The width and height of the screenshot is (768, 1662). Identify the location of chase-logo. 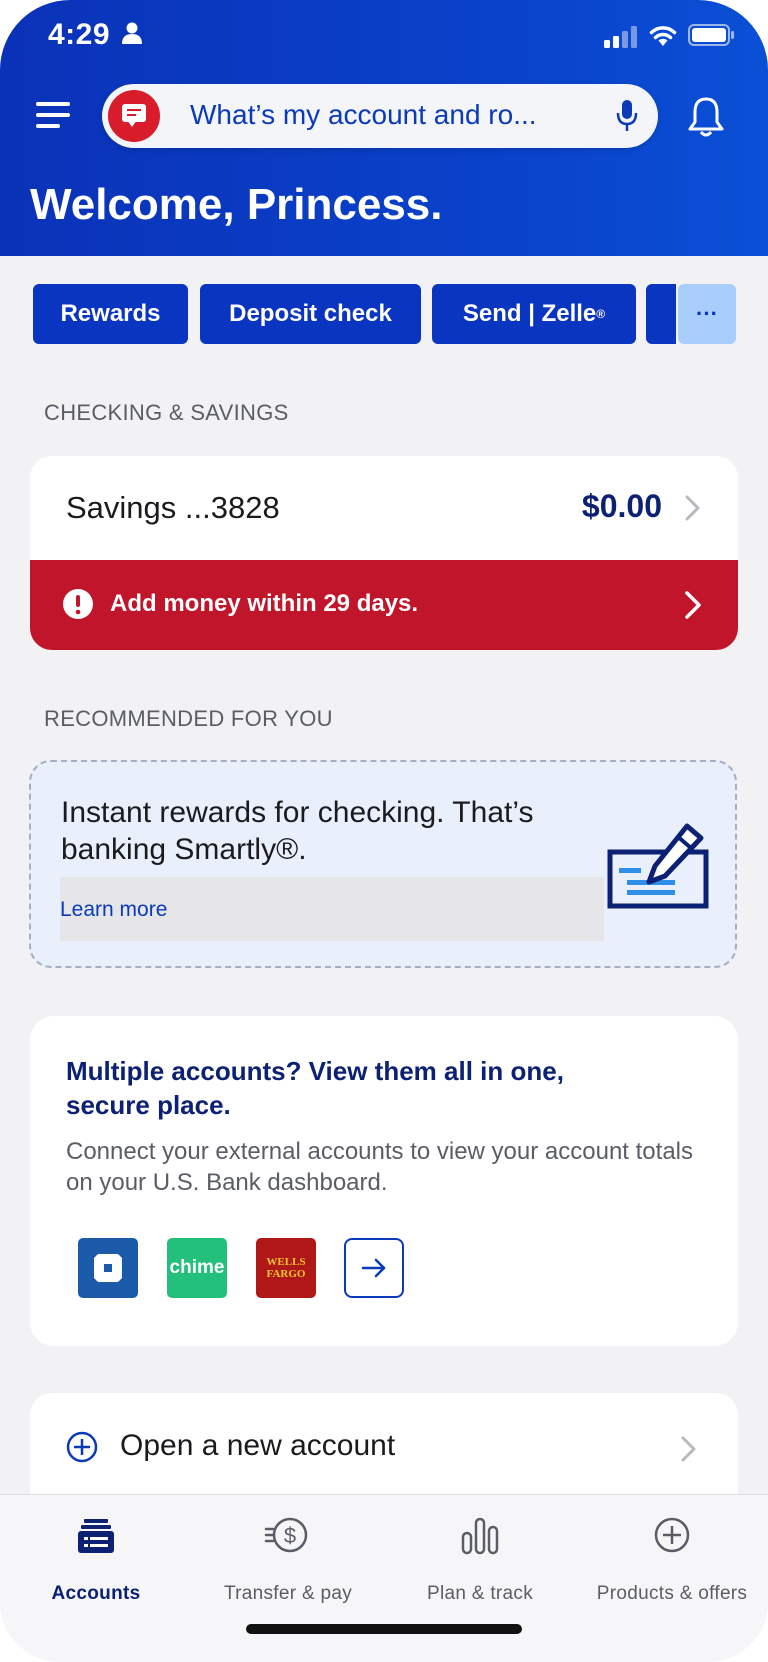
(108, 1268).